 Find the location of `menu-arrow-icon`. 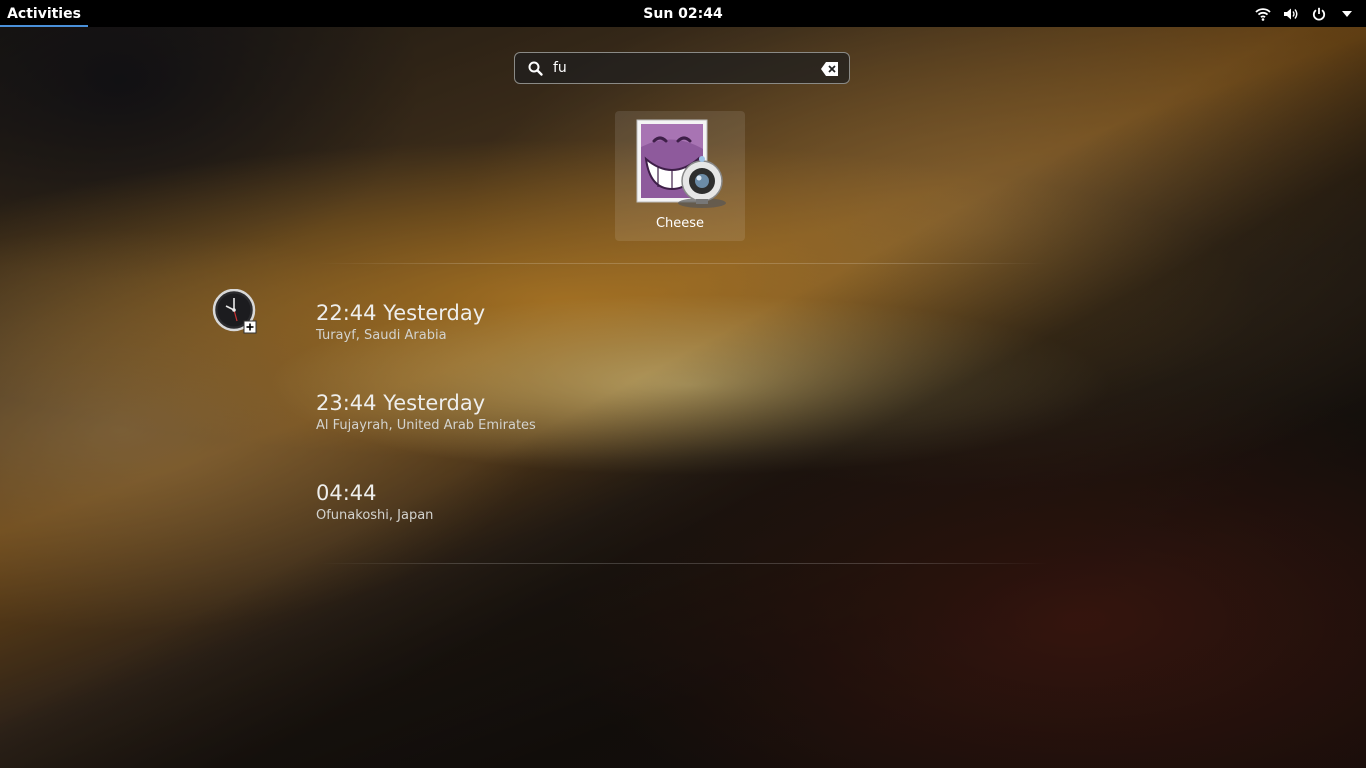

menu-arrow-icon is located at coordinates (1347, 14).